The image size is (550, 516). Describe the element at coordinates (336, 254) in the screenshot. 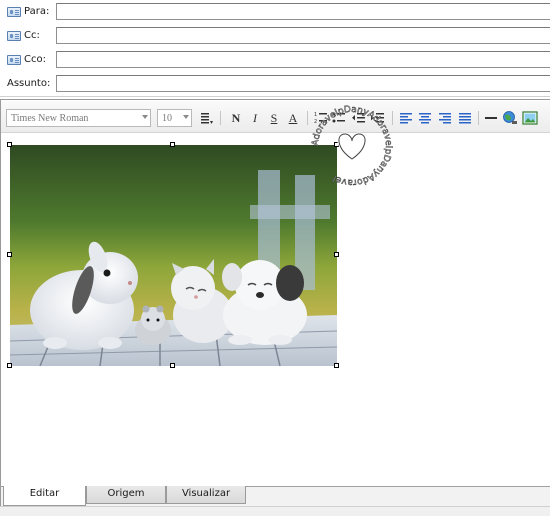

I see `resize-handle-right` at that location.